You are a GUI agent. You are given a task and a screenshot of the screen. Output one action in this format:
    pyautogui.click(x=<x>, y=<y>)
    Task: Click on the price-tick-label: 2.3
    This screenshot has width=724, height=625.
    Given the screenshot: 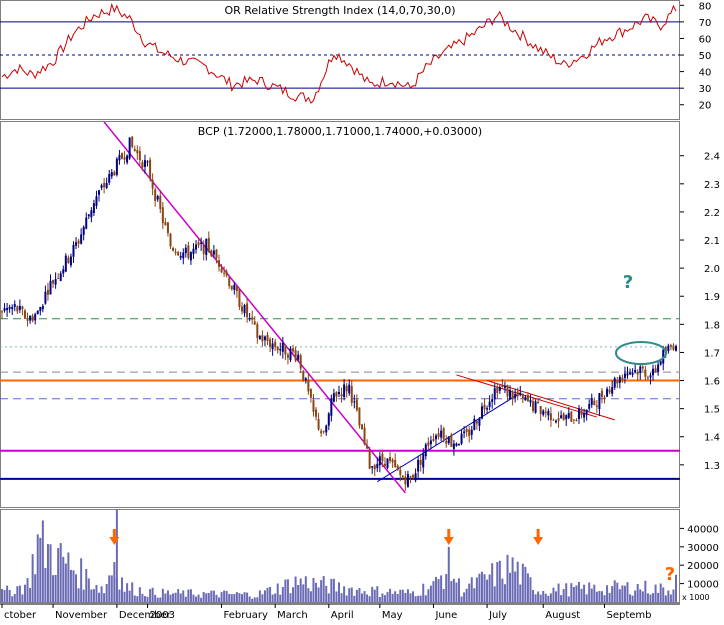 What is the action you would take?
    pyautogui.click(x=712, y=185)
    